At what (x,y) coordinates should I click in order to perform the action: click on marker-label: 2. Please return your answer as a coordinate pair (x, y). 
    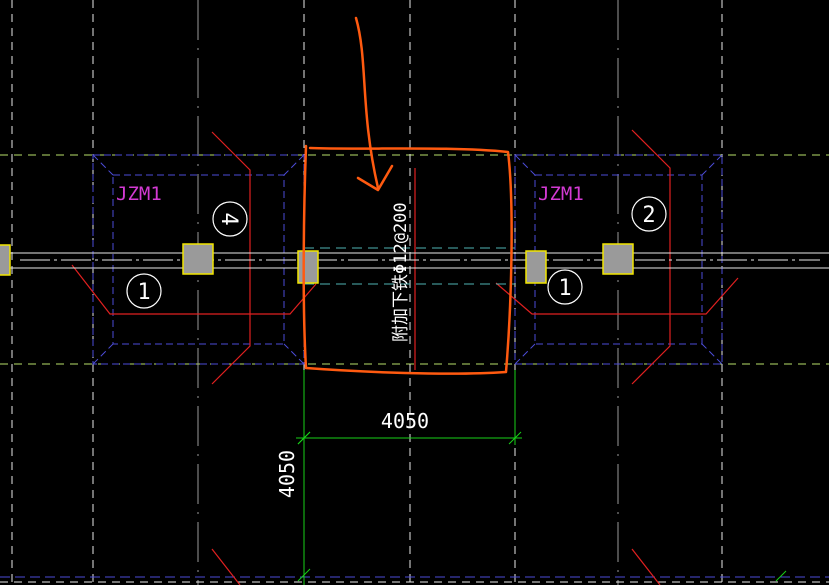
    Looking at the image, I should click on (648, 215).